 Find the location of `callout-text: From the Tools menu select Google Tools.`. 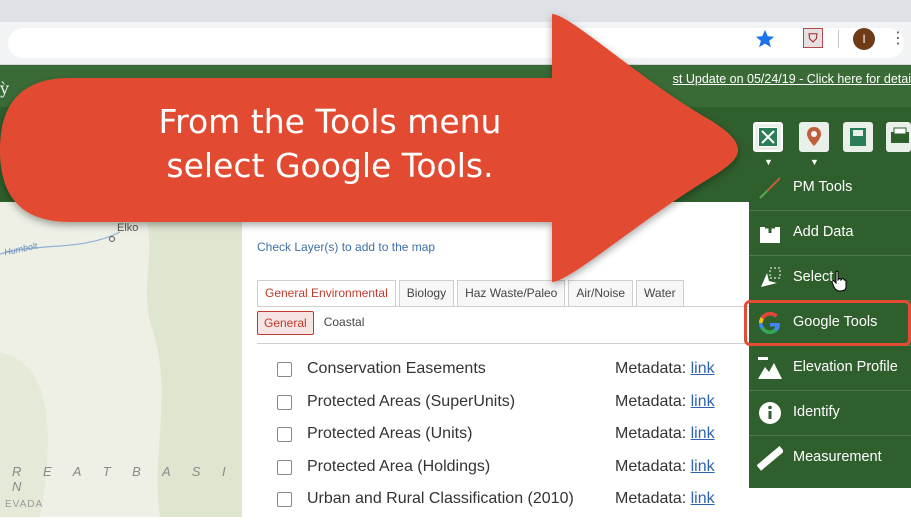

callout-text: From the Tools menu select Google Tools. is located at coordinates (330, 144).